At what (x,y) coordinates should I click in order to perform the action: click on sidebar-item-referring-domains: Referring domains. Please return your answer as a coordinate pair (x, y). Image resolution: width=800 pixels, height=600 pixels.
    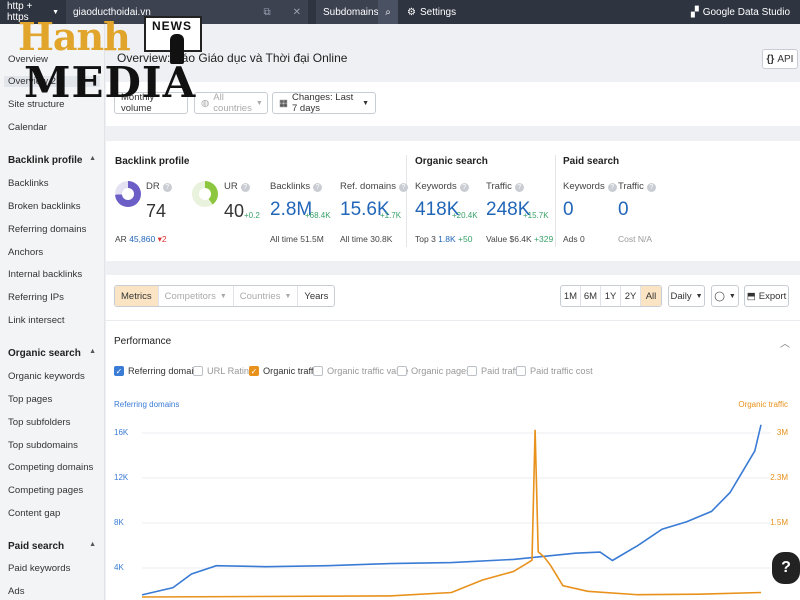
    Looking at the image, I should click on (47, 229).